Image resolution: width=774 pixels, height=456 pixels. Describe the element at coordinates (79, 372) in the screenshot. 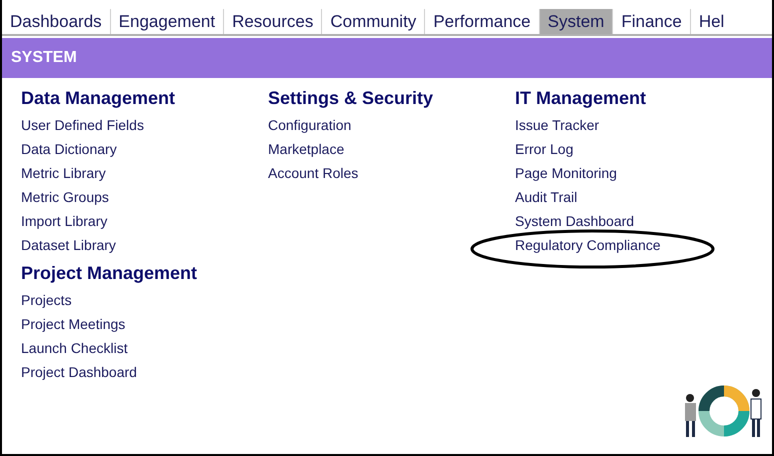

I see `menu-link: Project Dashboard` at that location.